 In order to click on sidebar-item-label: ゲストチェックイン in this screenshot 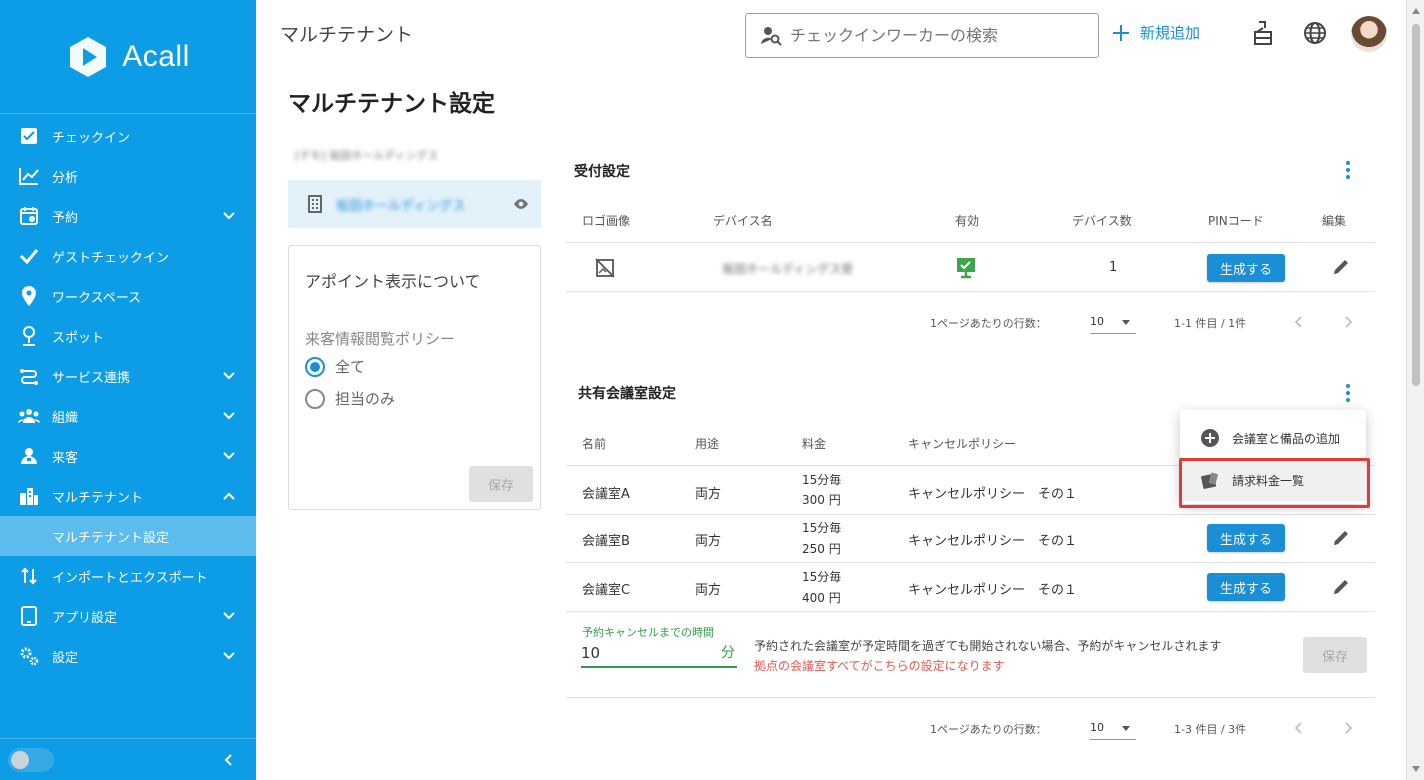, I will do `click(111, 258)`.